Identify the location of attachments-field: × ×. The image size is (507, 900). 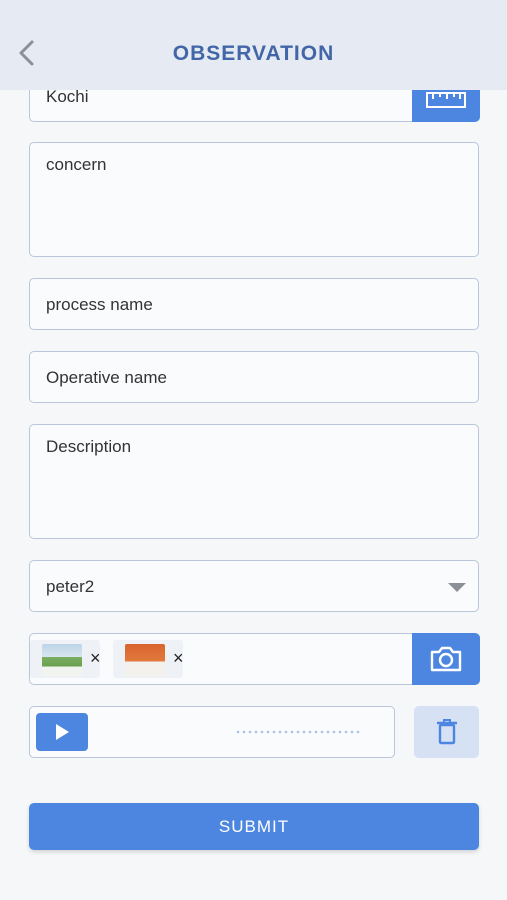
(254, 658).